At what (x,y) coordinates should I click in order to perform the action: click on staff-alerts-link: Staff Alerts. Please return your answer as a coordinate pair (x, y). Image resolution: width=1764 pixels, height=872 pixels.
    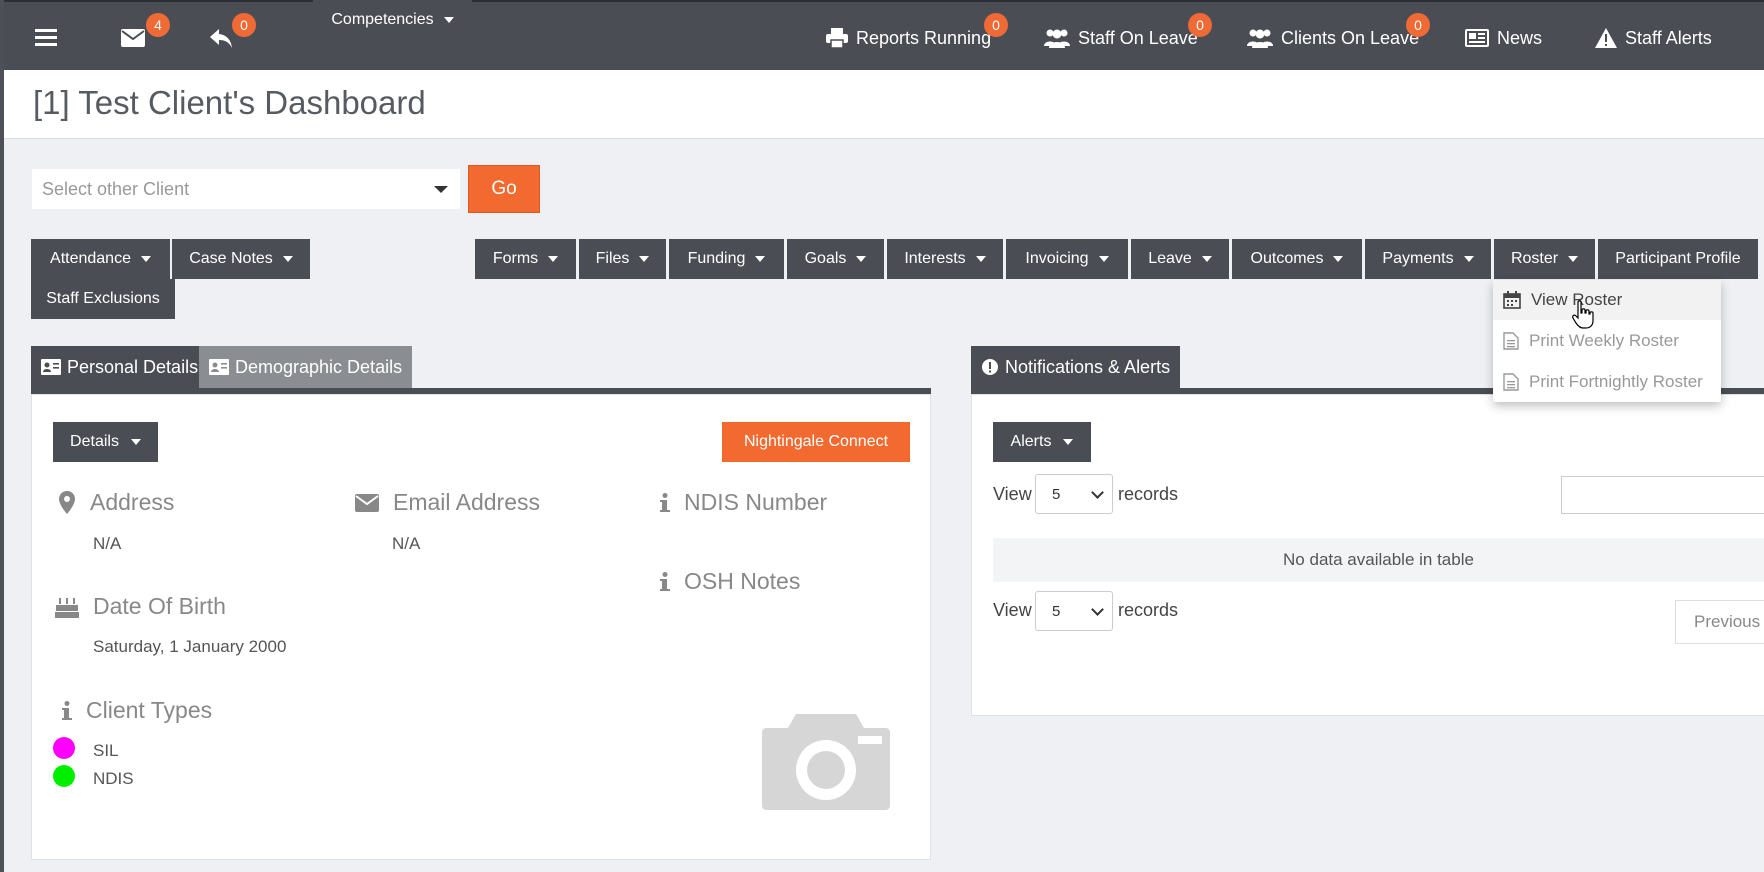
    Looking at the image, I should click on (1653, 38).